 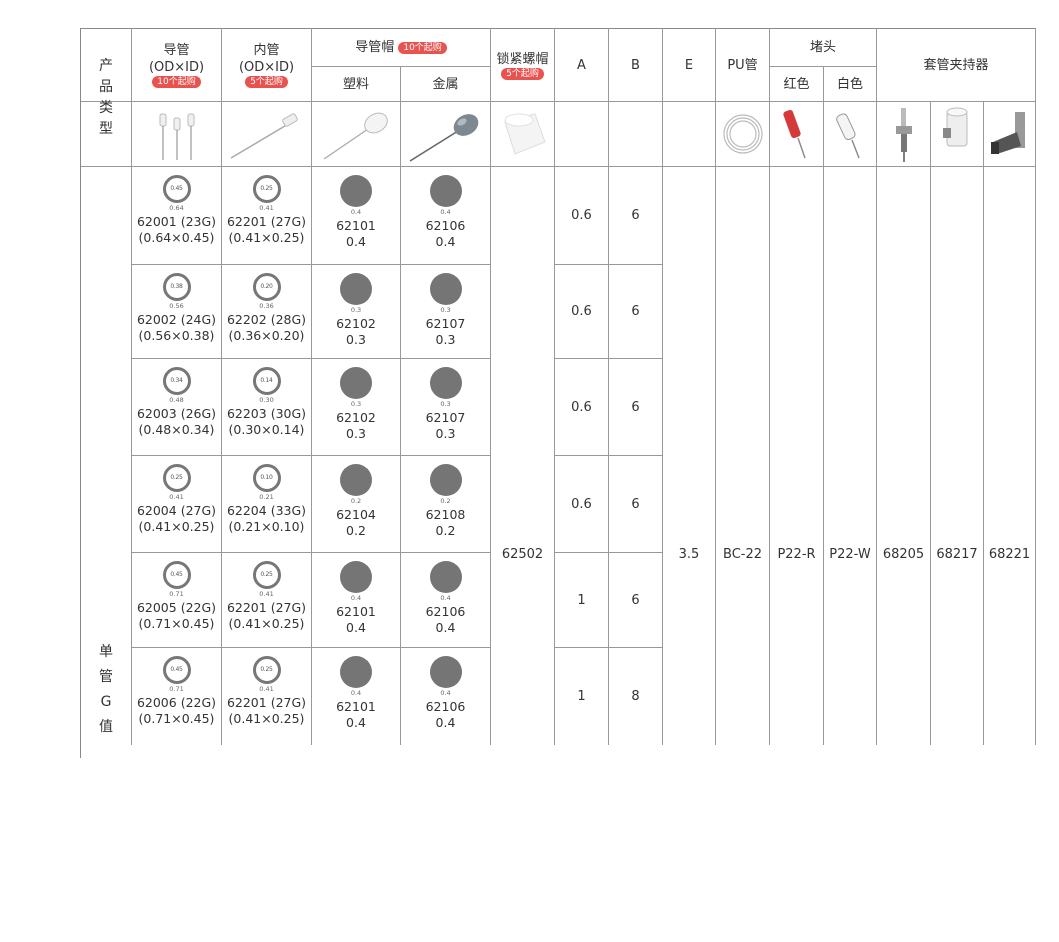 I want to click on header-plastic: 塑料, so click(x=355, y=84).